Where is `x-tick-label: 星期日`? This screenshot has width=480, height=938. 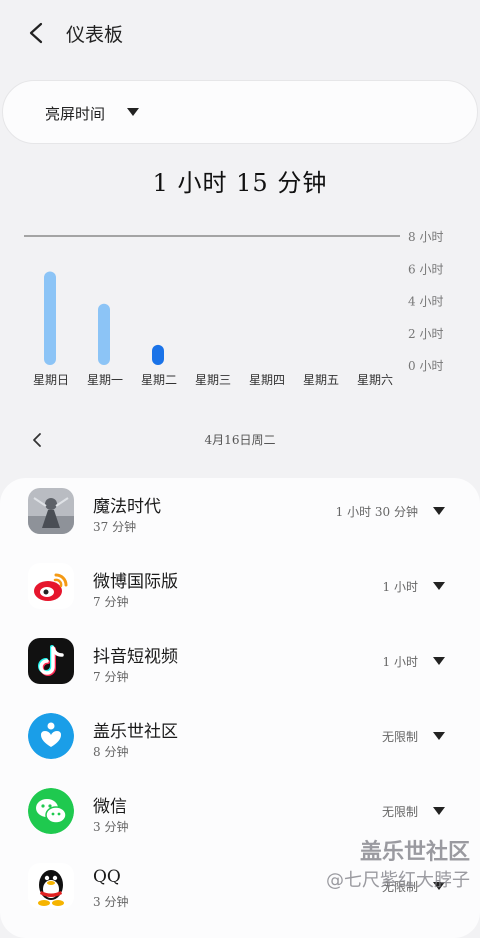
x-tick-label: 星期日 is located at coordinates (51, 380).